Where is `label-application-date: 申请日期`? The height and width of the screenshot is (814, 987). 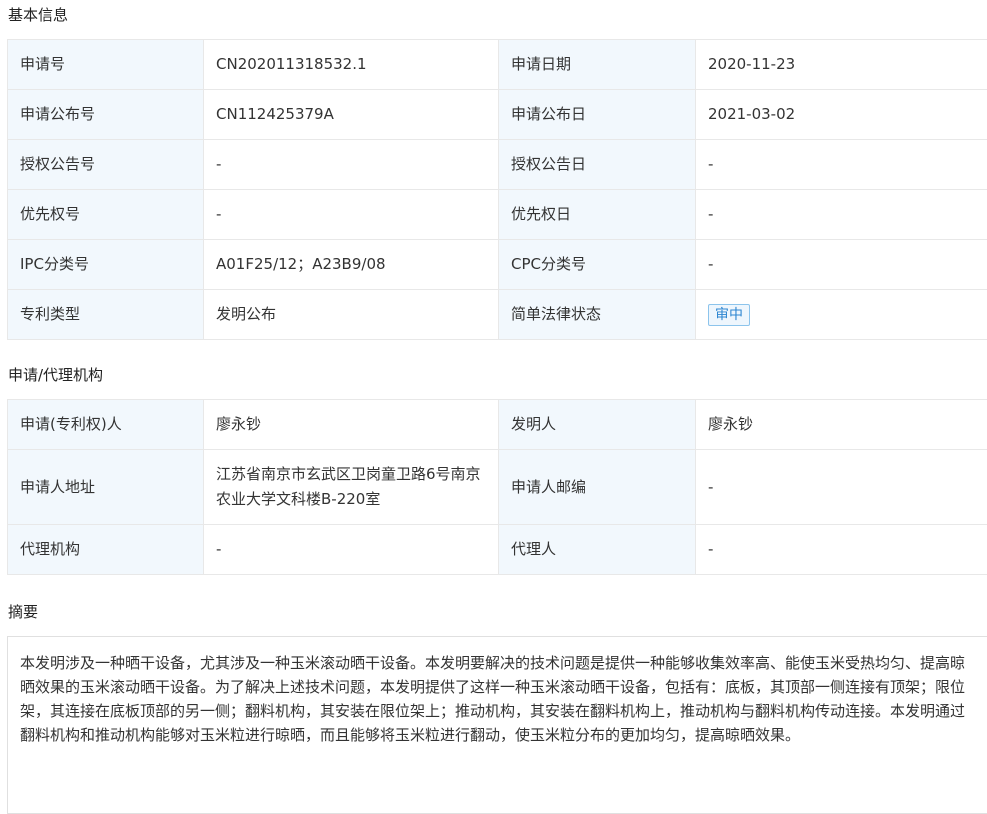
label-application-date: 申请日期 is located at coordinates (597, 65).